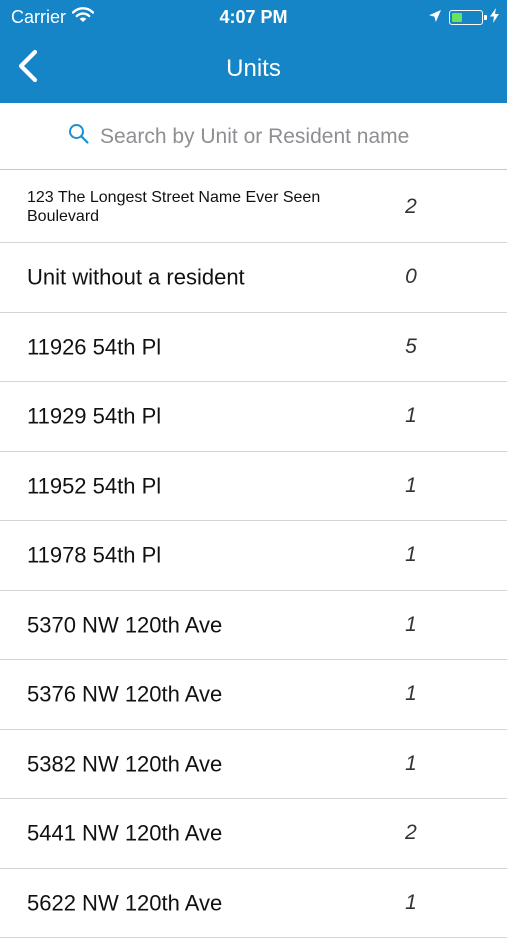 This screenshot has width=507, height=938. Describe the element at coordinates (411, 277) in the screenshot. I see `resident-count: 0` at that location.